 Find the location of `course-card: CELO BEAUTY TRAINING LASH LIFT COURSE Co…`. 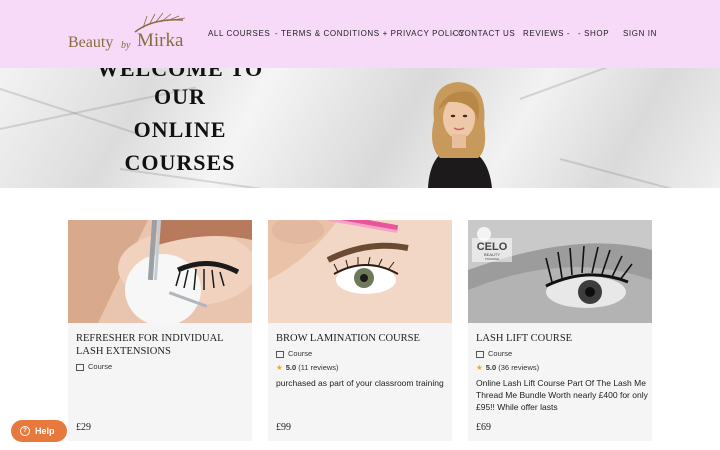

course-card: CELO BEAUTY TRAINING LASH LIFT COURSE Co… is located at coordinates (560, 330).